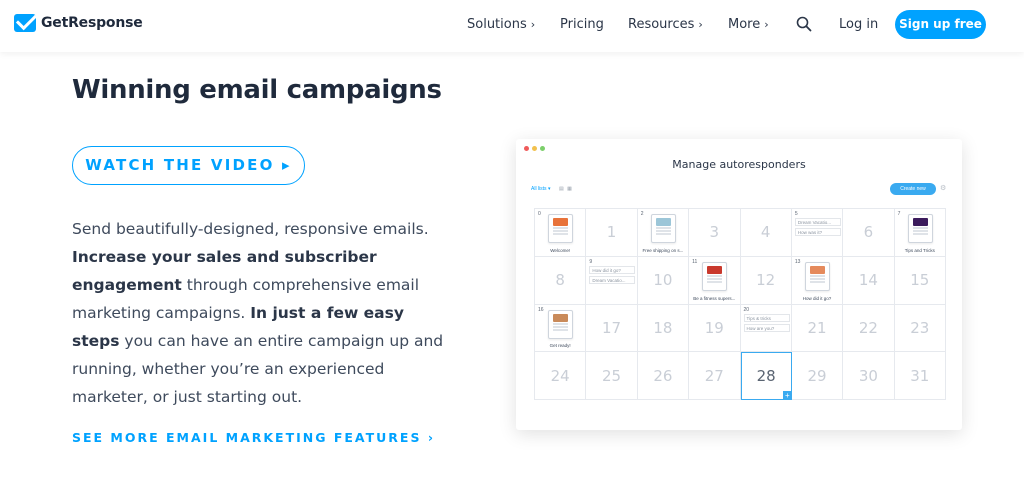  I want to click on calendar-day-18: 18, so click(663, 328).